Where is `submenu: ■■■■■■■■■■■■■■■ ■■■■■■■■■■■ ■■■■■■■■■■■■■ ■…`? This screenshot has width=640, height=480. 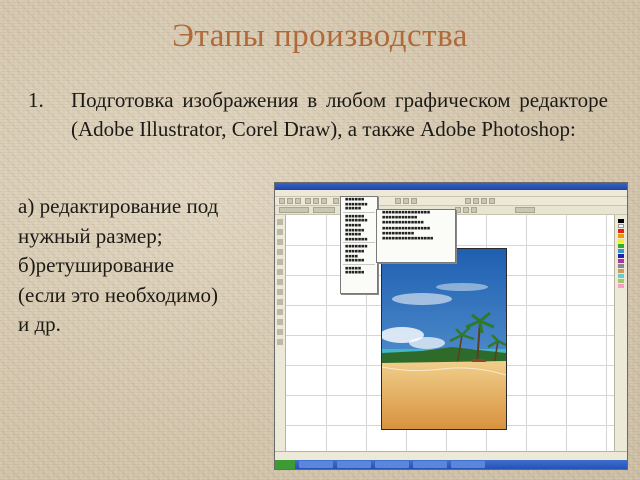
submenu: ■■■■■■■■■■■■■■■ ■■■■■■■■■■■ ■■■■■■■■■■■■■ ■… is located at coordinates (416, 236).